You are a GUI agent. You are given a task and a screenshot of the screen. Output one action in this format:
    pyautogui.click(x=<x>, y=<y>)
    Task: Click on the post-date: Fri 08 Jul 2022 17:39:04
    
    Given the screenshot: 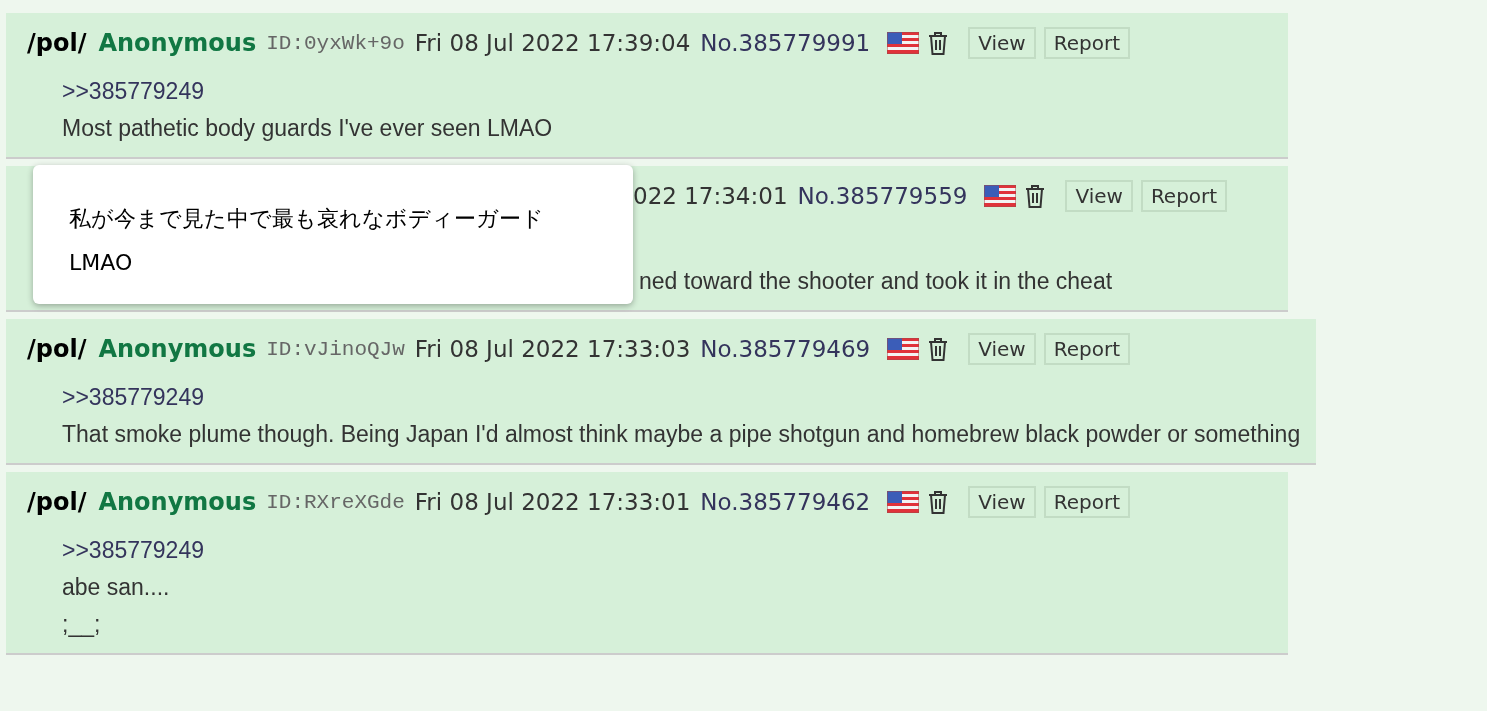 What is the action you would take?
    pyautogui.click(x=552, y=43)
    